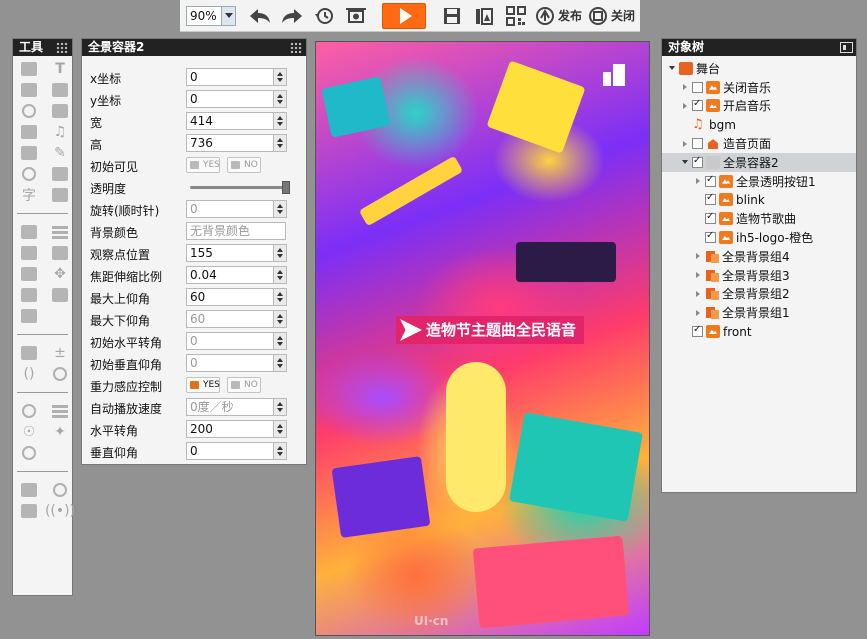 The image size is (867, 639). I want to click on zoom-select: 90%, so click(211, 15).